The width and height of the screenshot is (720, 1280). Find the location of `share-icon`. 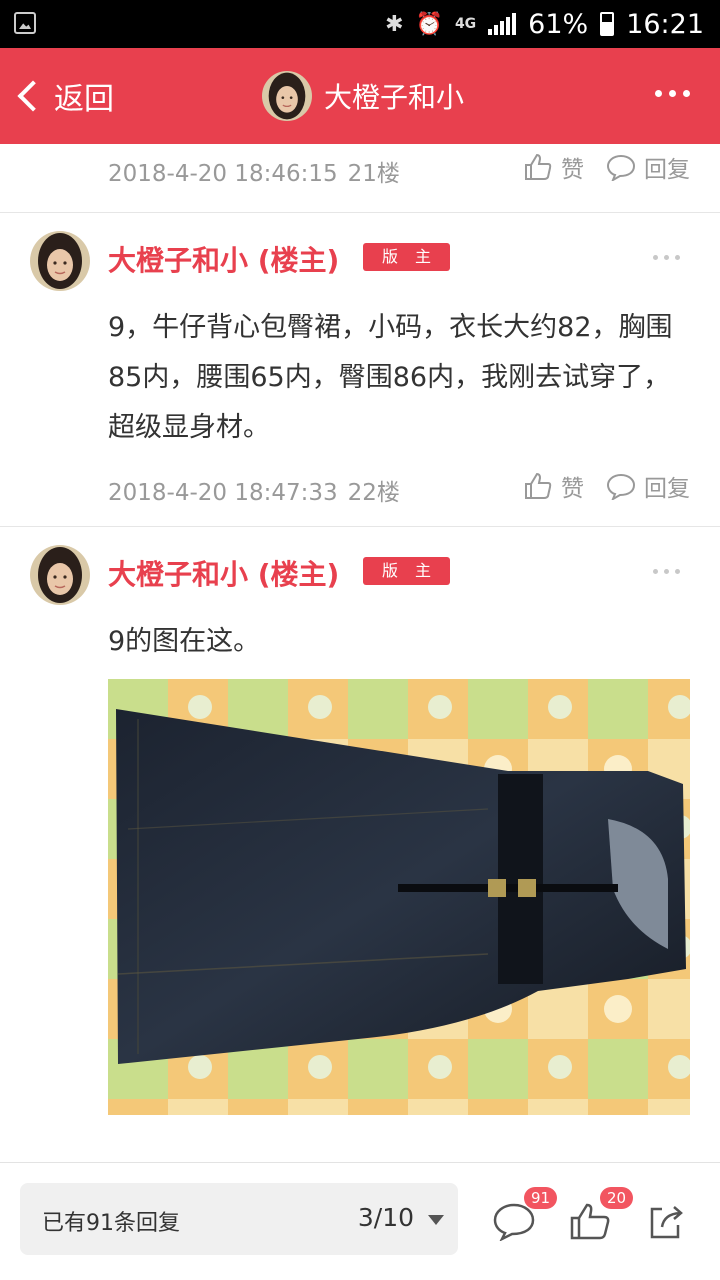

share-icon is located at coordinates (666, 1222).